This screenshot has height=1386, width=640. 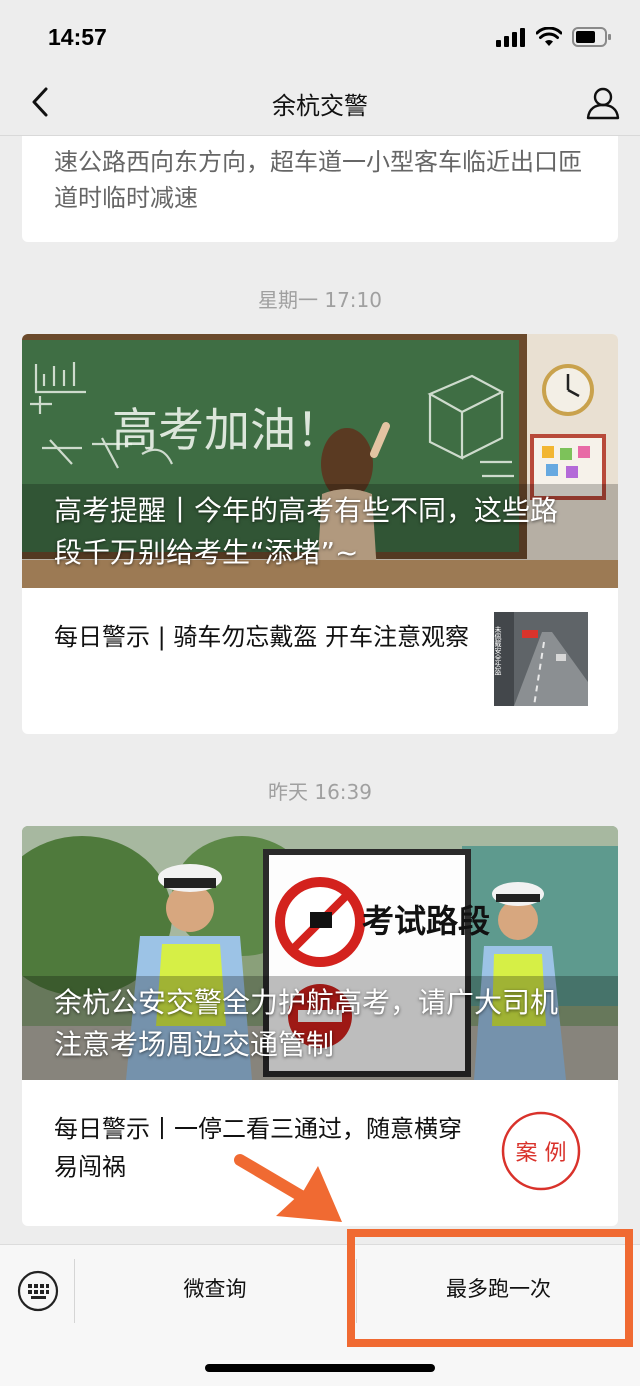 What do you see at coordinates (261, 637) in the screenshot?
I see `sub-article-title: 每日警示 | 骑车勿忘戴盔 开车注意观察` at bounding box center [261, 637].